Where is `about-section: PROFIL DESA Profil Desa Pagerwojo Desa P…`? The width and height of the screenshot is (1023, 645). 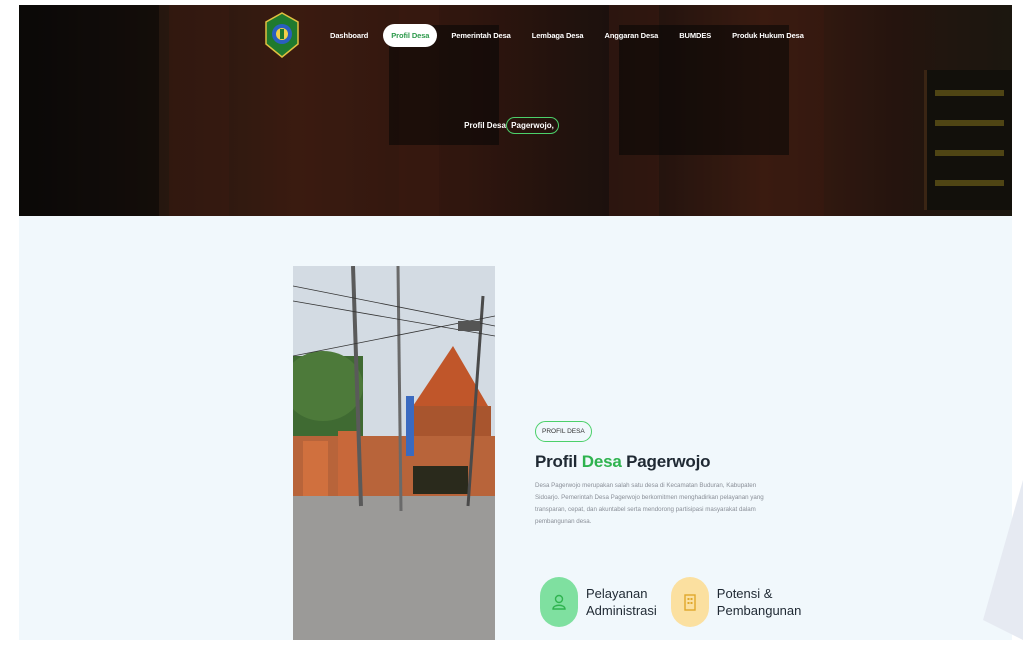
about-section: PROFIL DESA Profil Desa Pagerwojo Desa P… is located at coordinates (675, 474).